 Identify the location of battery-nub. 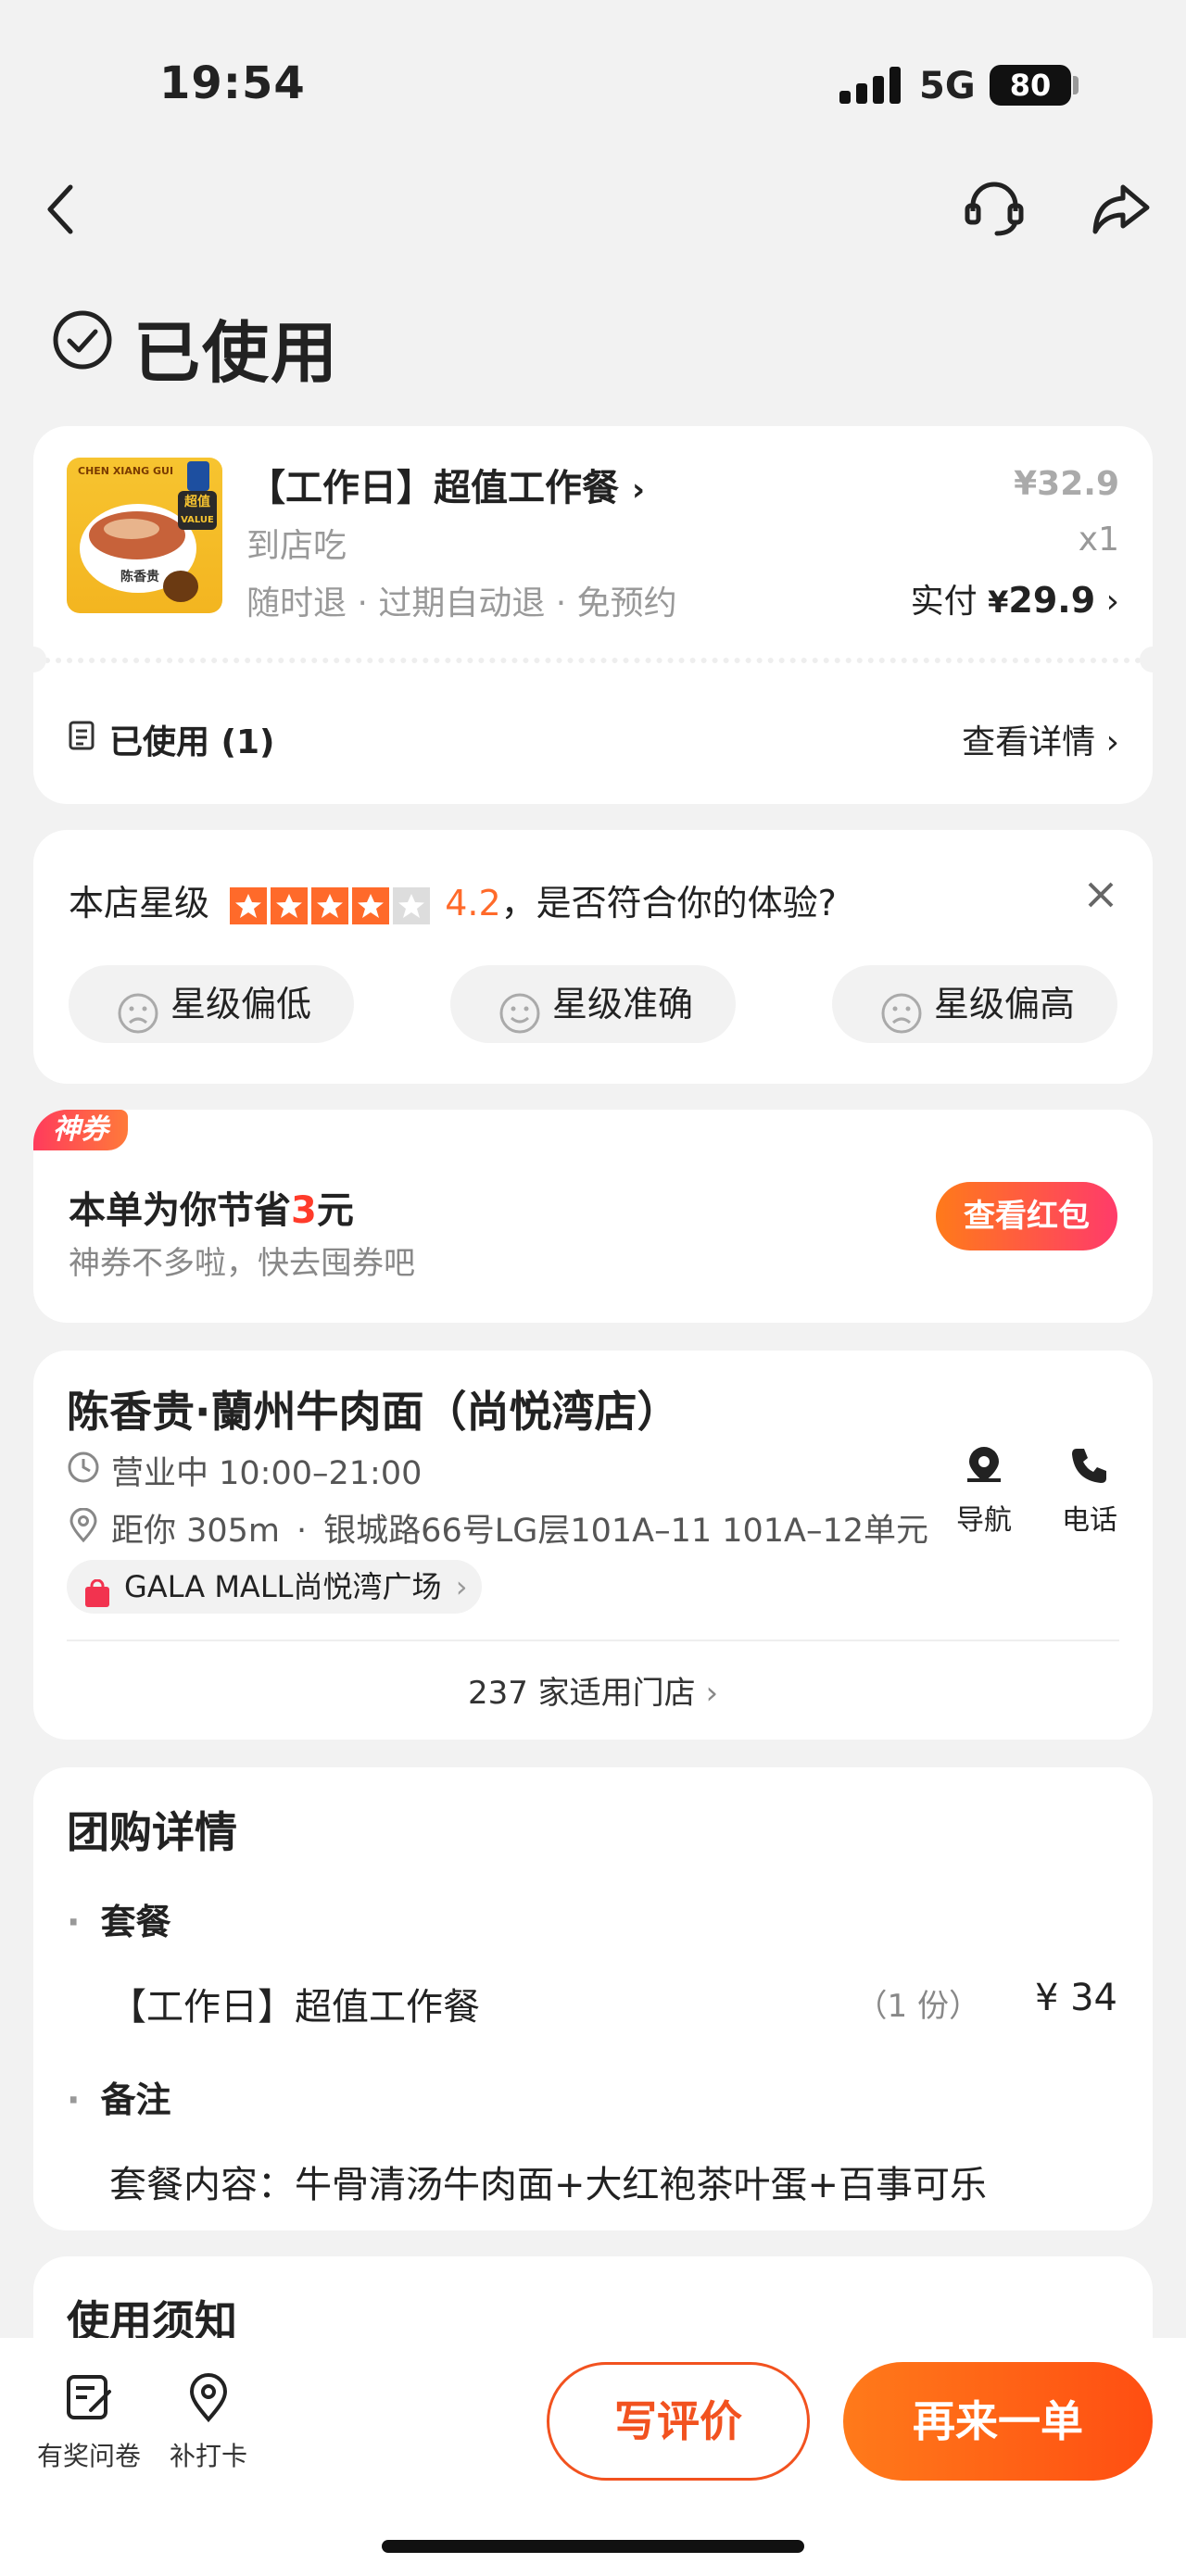
(1076, 85).